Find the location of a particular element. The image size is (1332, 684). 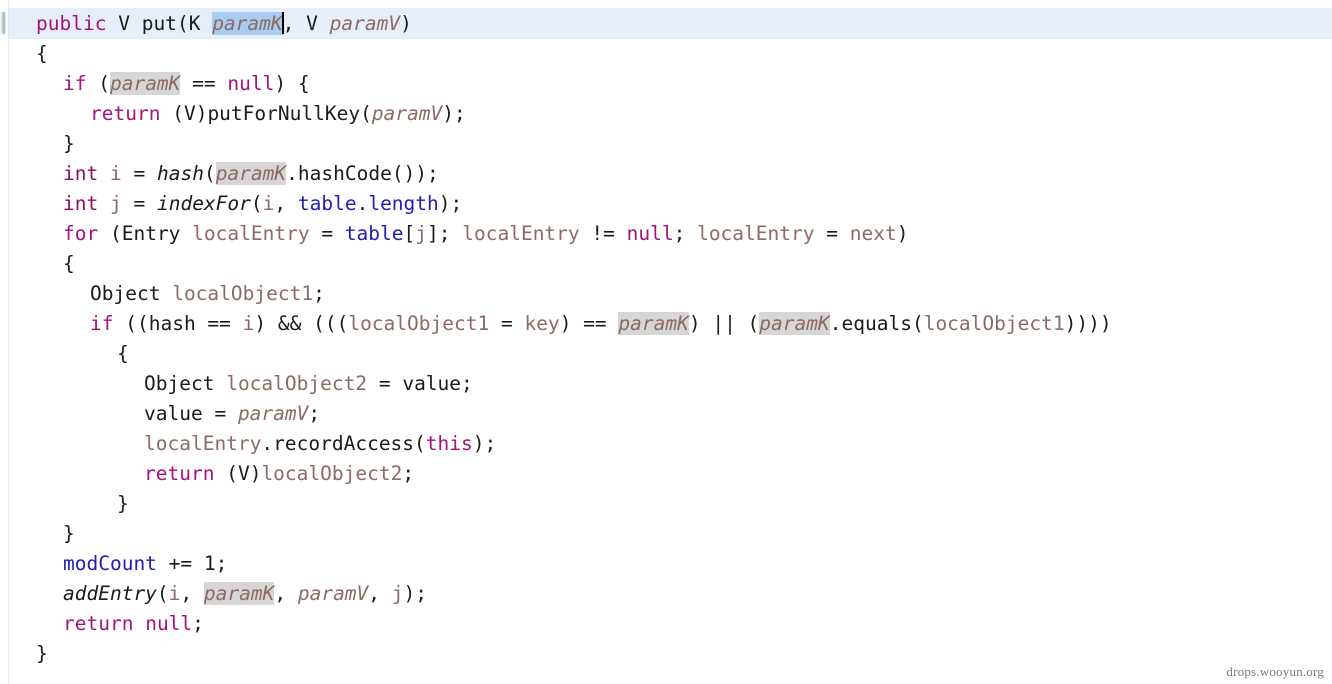

code-token: localObject2 is located at coordinates (297, 383).